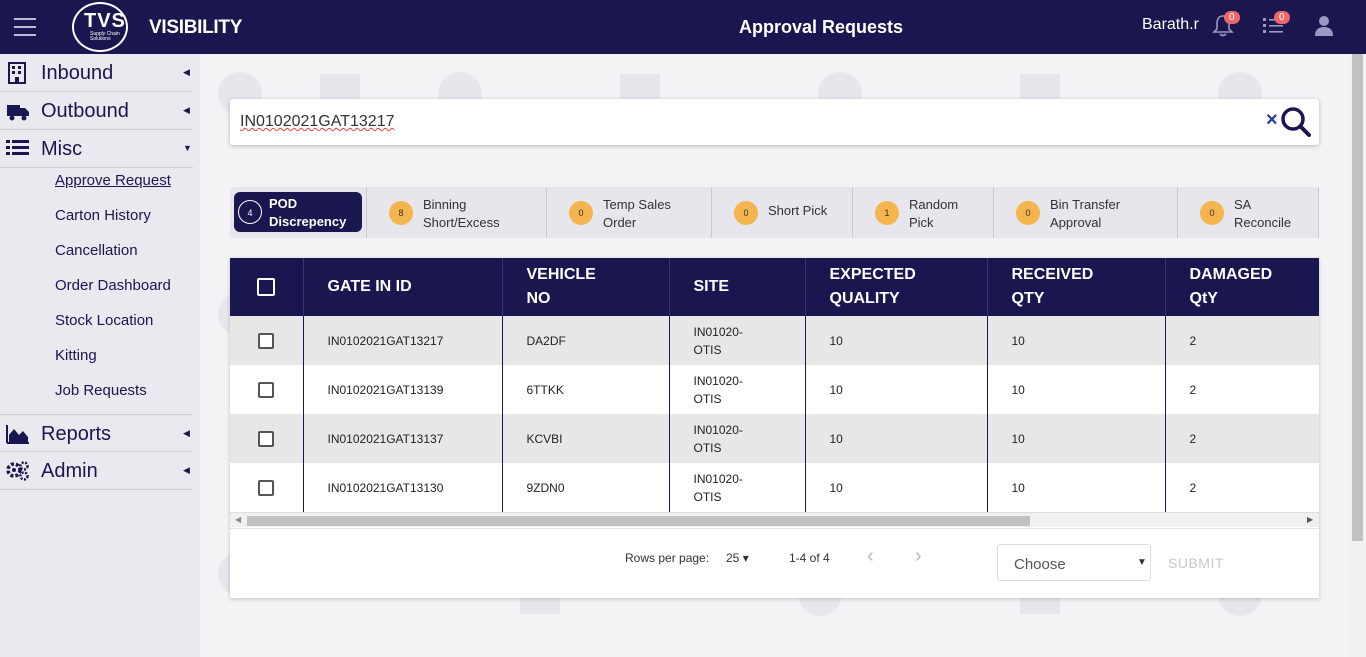  What do you see at coordinates (403, 438) in the screenshot?
I see `cell-gate-in-id: IN0102021GAT13137` at bounding box center [403, 438].